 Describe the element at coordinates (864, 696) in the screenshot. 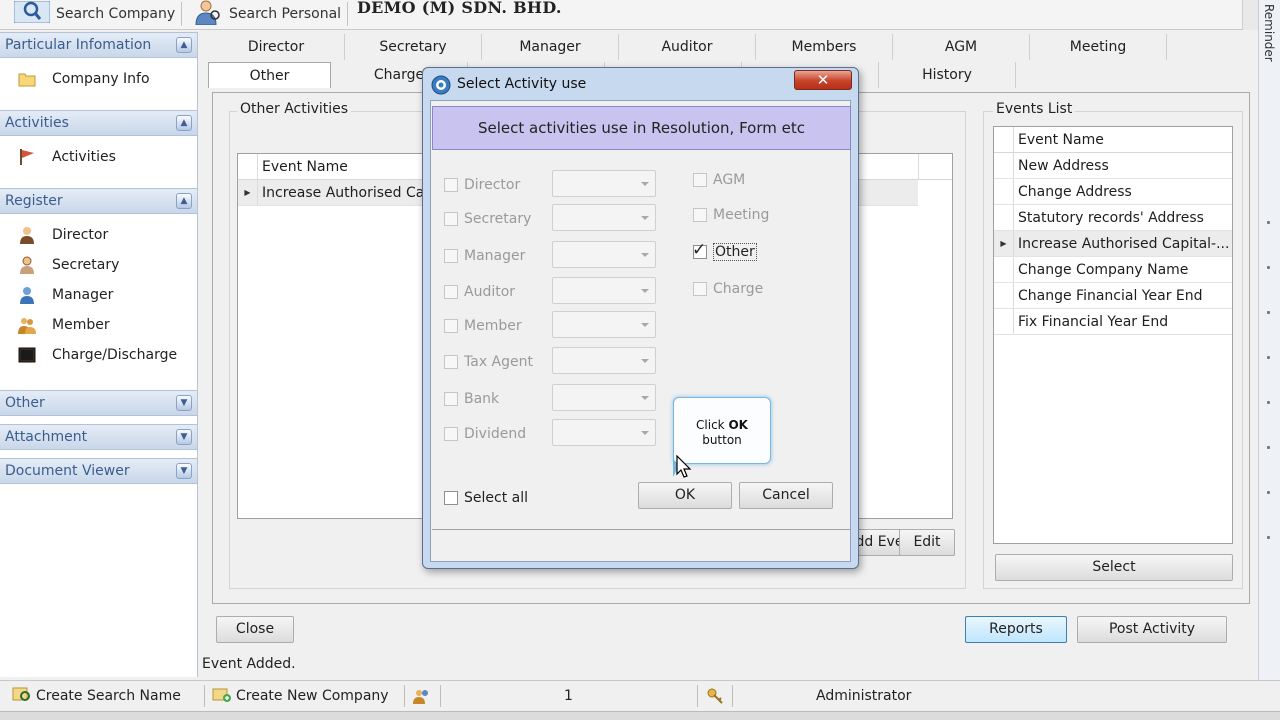

I see `current-user: Administrator` at that location.